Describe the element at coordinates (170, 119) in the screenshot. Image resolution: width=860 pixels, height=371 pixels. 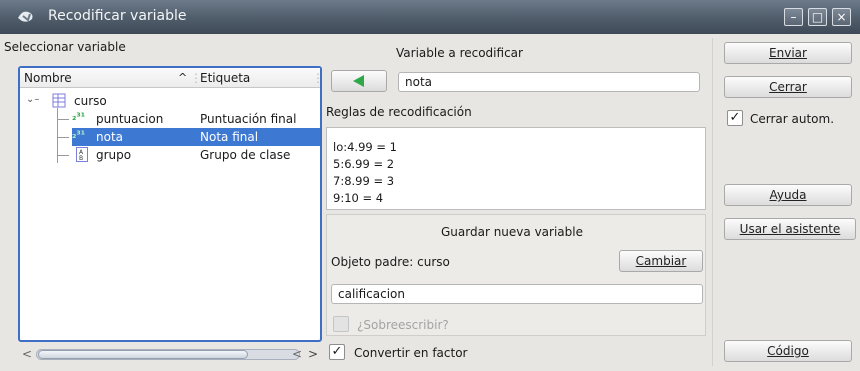
I see `tree-row-puntuacion: ₂³¹ puntuacion Puntuación final` at that location.